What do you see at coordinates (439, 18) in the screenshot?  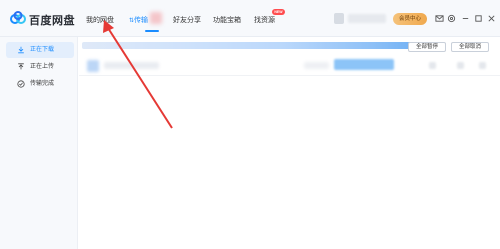 I see `mail-icon` at bounding box center [439, 18].